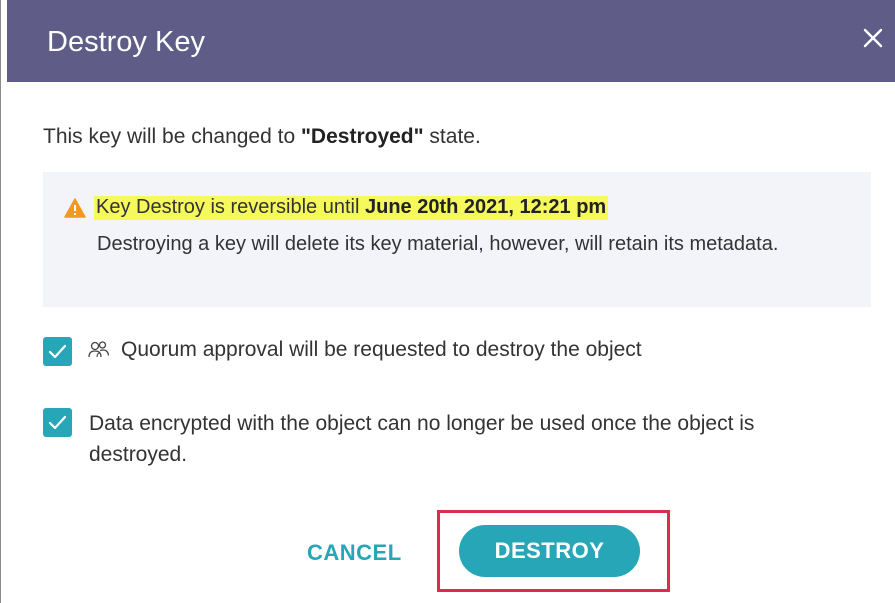 This screenshot has height=603, width=895. I want to click on cancel-button: CANCEL, so click(354, 553).